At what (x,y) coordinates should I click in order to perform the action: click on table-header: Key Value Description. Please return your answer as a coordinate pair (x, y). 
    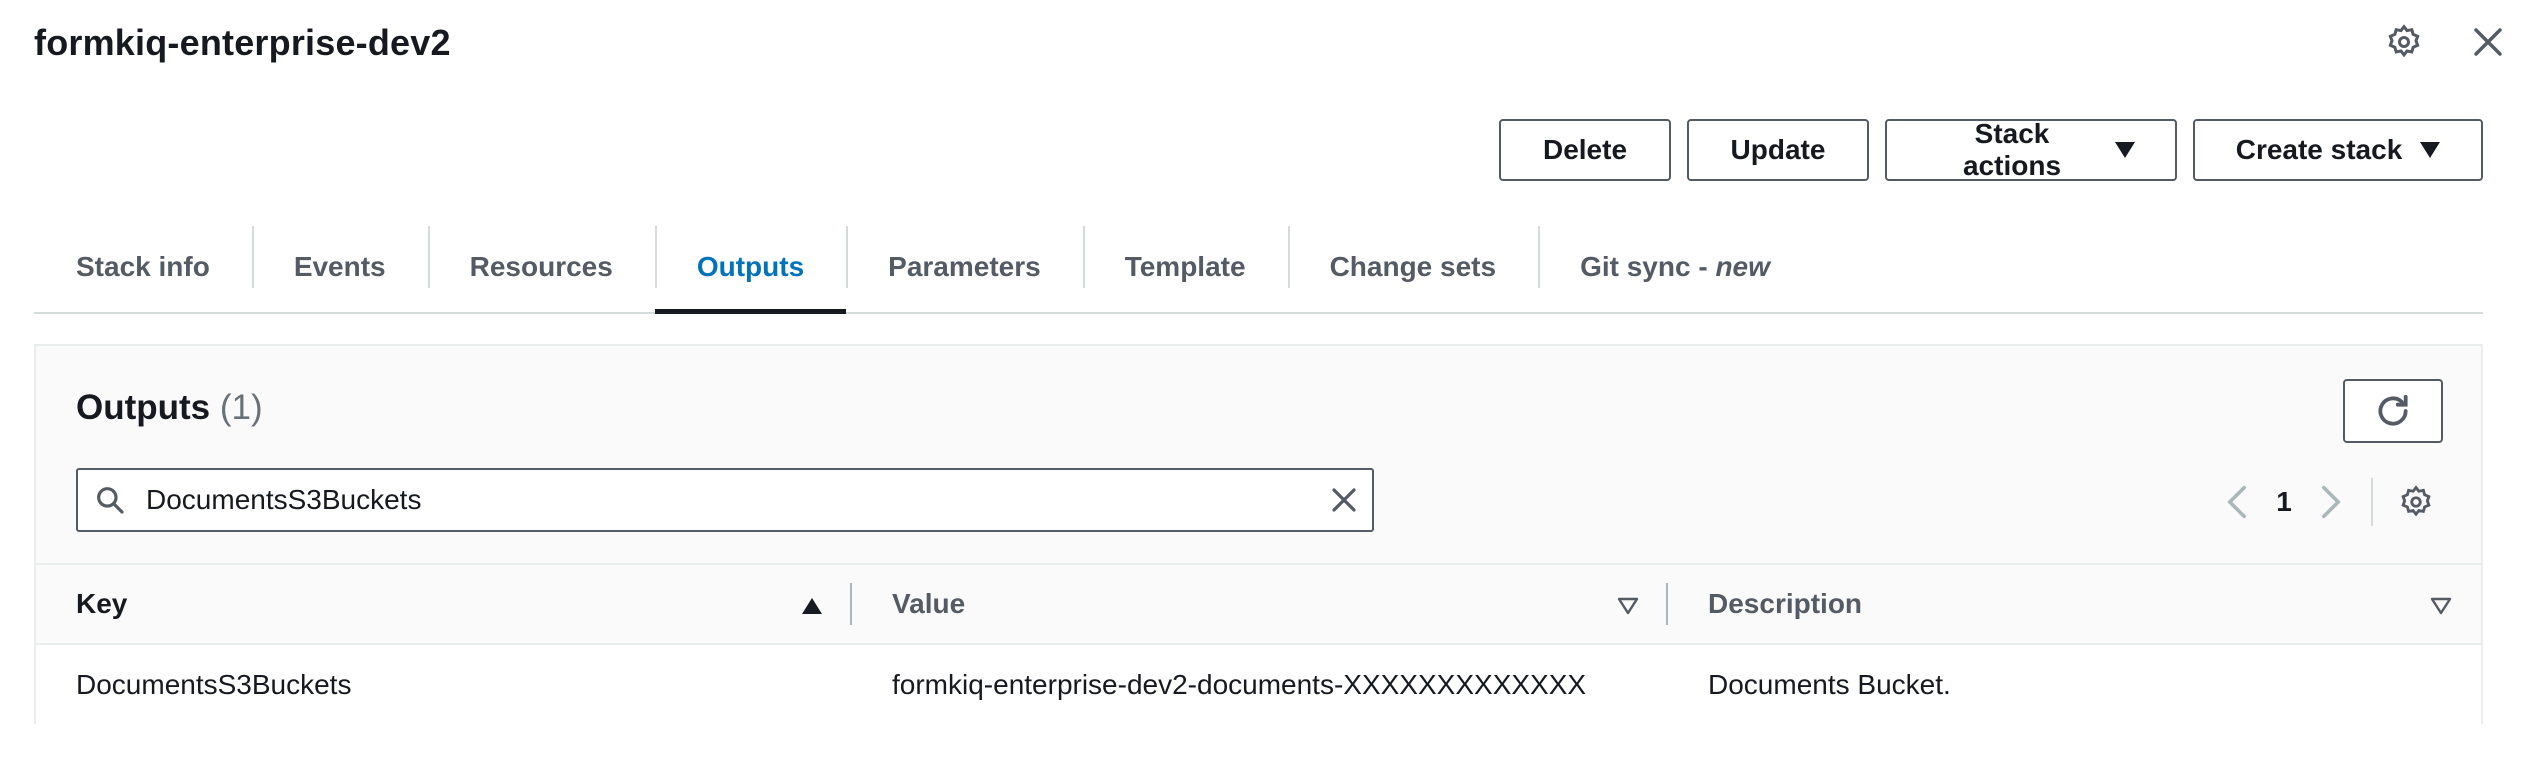
    Looking at the image, I should click on (1258, 604).